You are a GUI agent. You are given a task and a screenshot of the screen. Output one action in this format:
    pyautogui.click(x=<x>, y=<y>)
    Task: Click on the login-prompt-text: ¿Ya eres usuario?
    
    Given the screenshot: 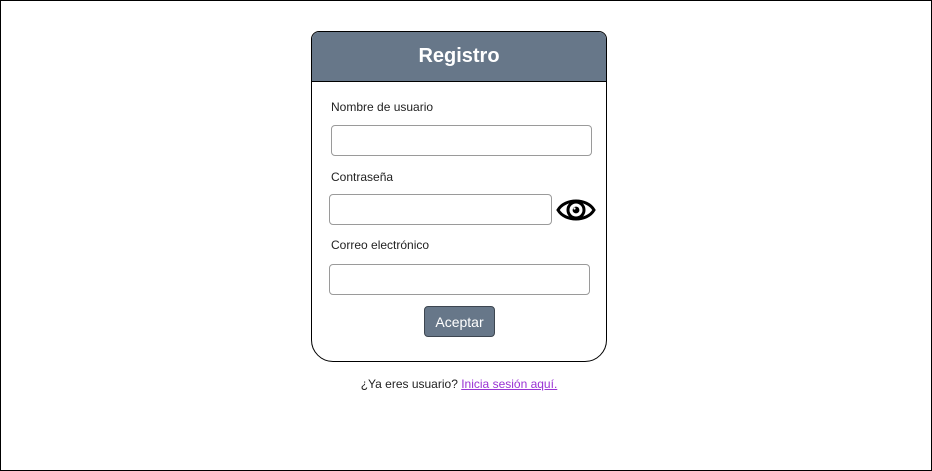 What is the action you would take?
    pyautogui.click(x=409, y=384)
    